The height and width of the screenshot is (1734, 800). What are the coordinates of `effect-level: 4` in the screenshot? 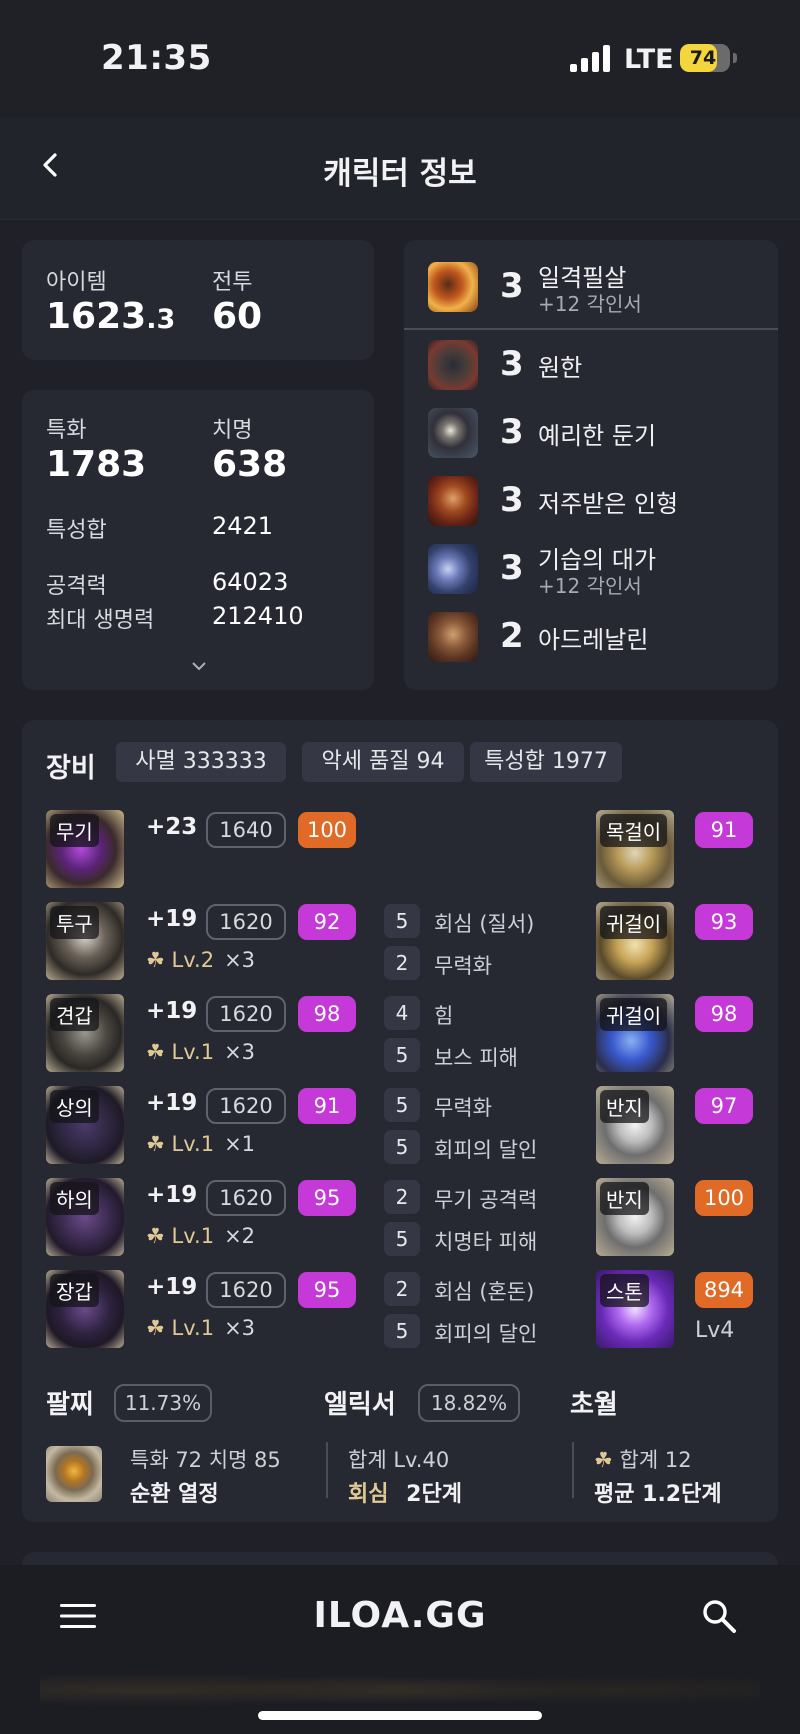 It's located at (402, 1013).